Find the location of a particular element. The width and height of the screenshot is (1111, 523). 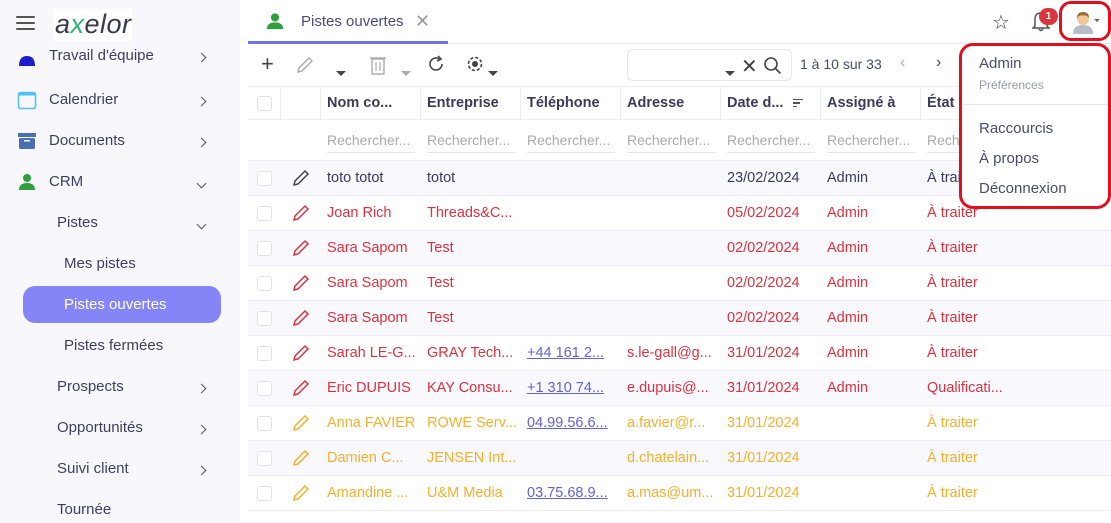

filter-phone-input is located at coordinates (571, 140).